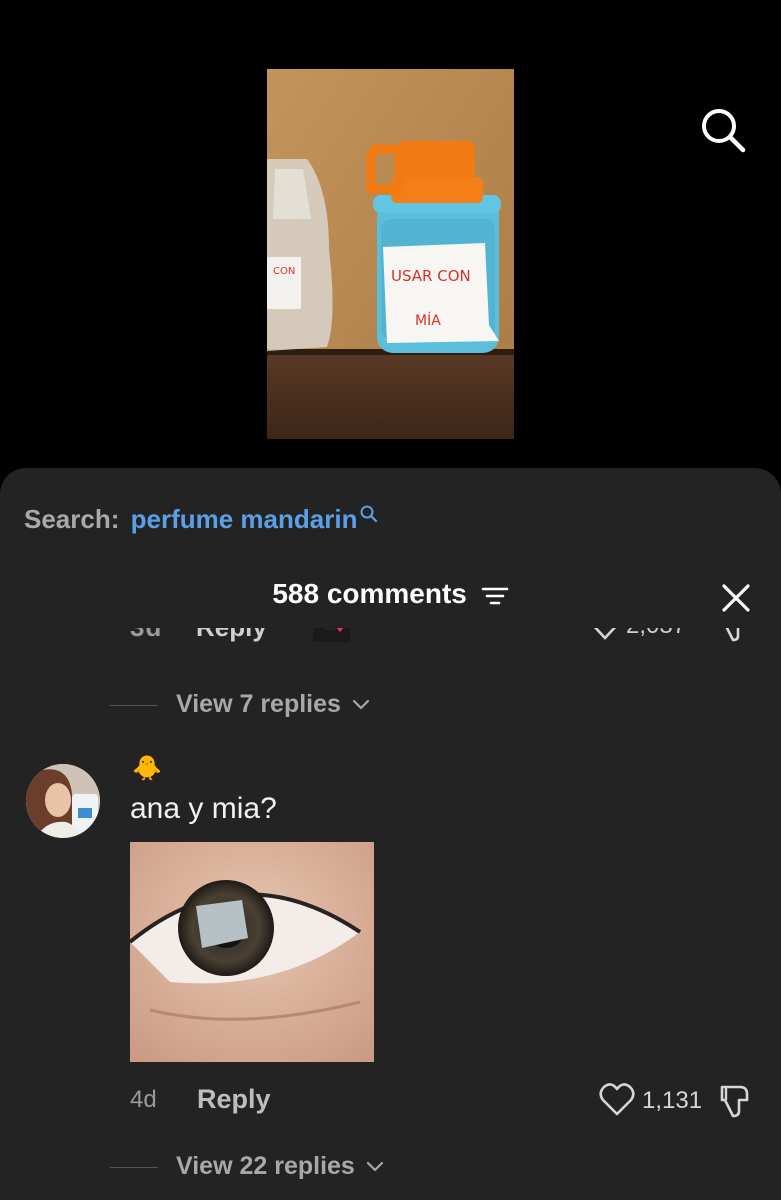 Image resolution: width=781 pixels, height=1200 pixels. What do you see at coordinates (369, 514) in the screenshot?
I see `search-small-icon` at bounding box center [369, 514].